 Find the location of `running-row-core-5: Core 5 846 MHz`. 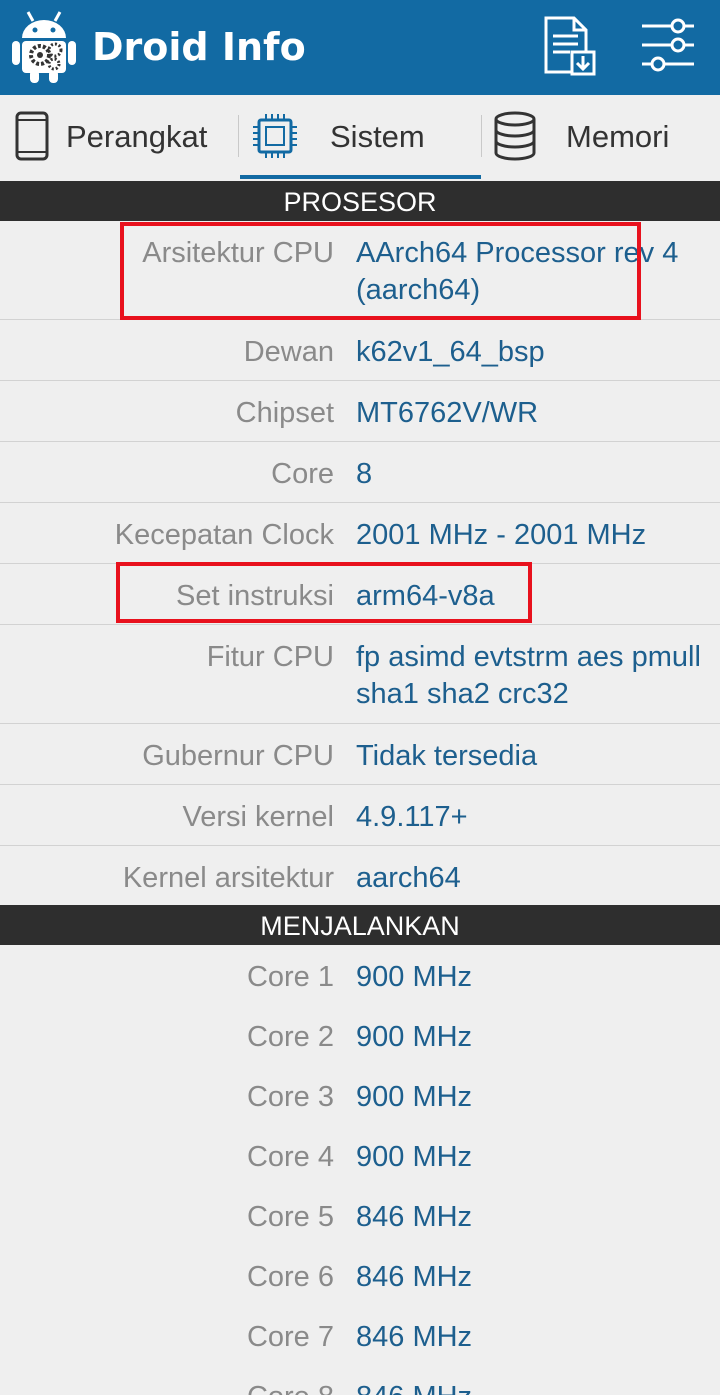

running-row-core-5: Core 5 846 MHz is located at coordinates (360, 1215).